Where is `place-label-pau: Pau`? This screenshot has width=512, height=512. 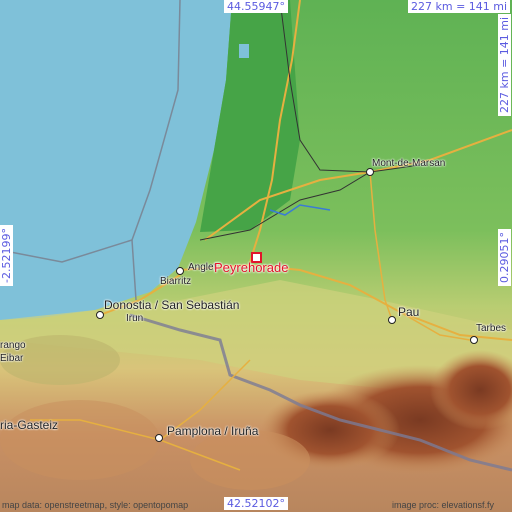
place-label-pau: Pau is located at coordinates (409, 312).